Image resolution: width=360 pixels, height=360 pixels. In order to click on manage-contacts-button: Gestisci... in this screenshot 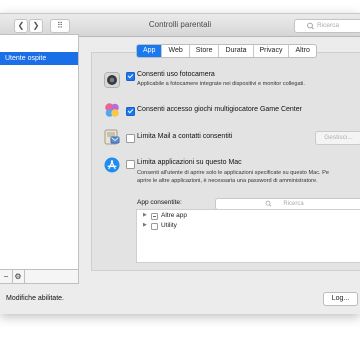, I will do `click(337, 138)`.